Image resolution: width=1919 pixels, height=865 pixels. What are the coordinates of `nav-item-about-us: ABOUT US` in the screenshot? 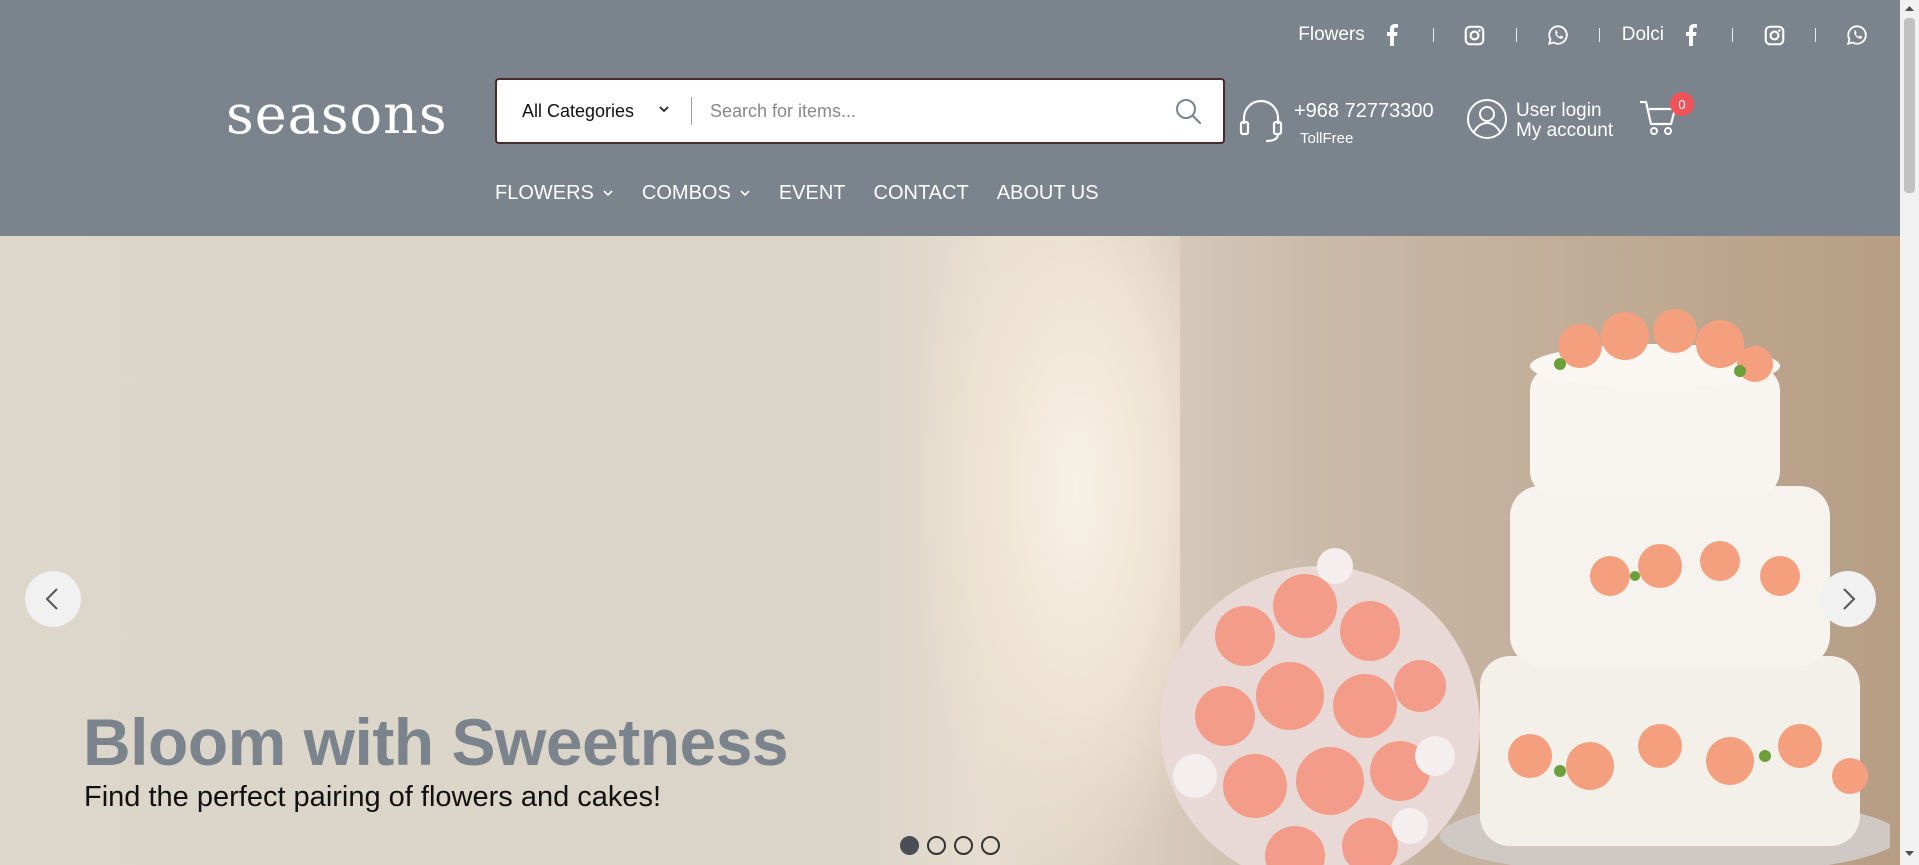 It's located at (1048, 193).